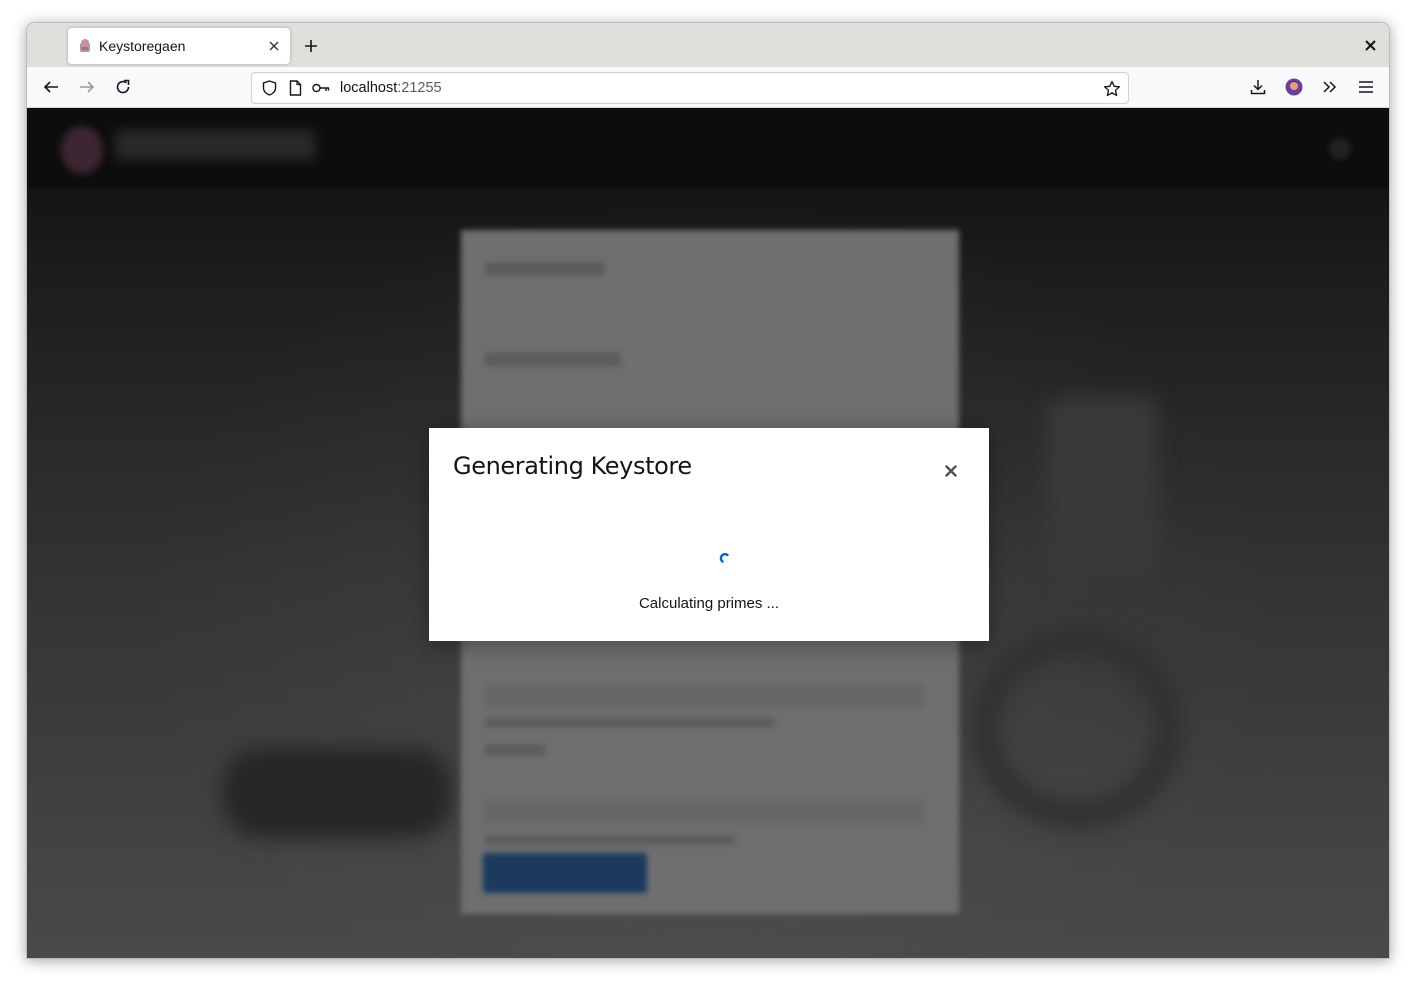  I want to click on tab-title: Keystoregaen, so click(142, 46).